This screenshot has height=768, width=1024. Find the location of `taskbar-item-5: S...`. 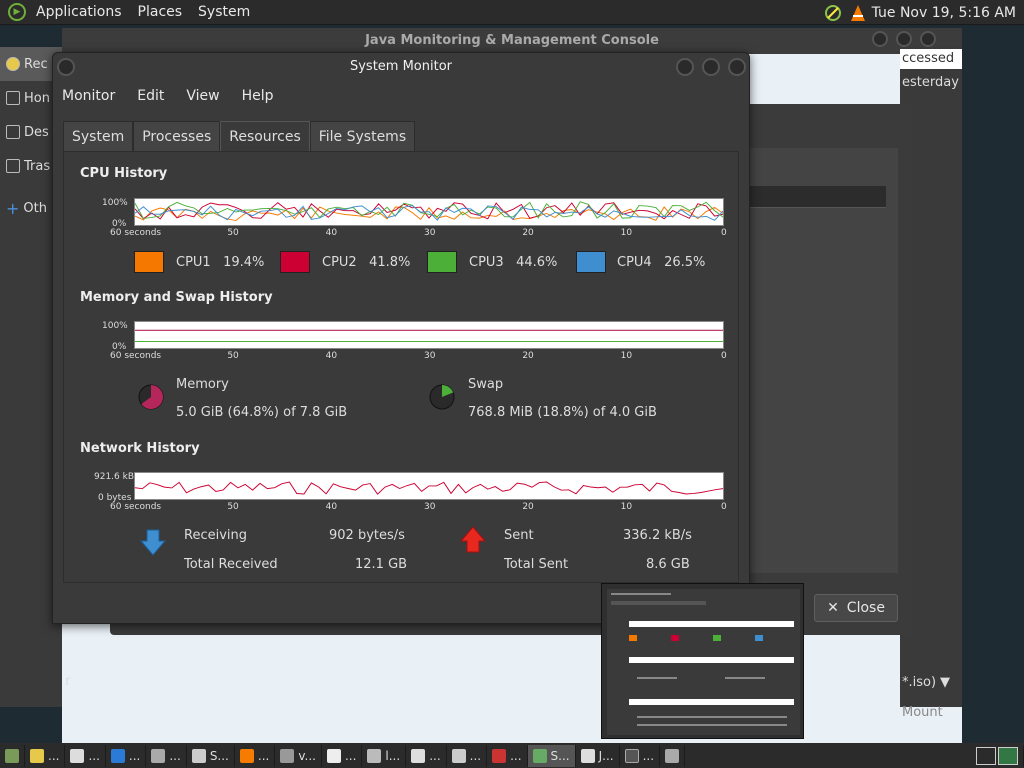

taskbar-item-5: S... is located at coordinates (211, 755).